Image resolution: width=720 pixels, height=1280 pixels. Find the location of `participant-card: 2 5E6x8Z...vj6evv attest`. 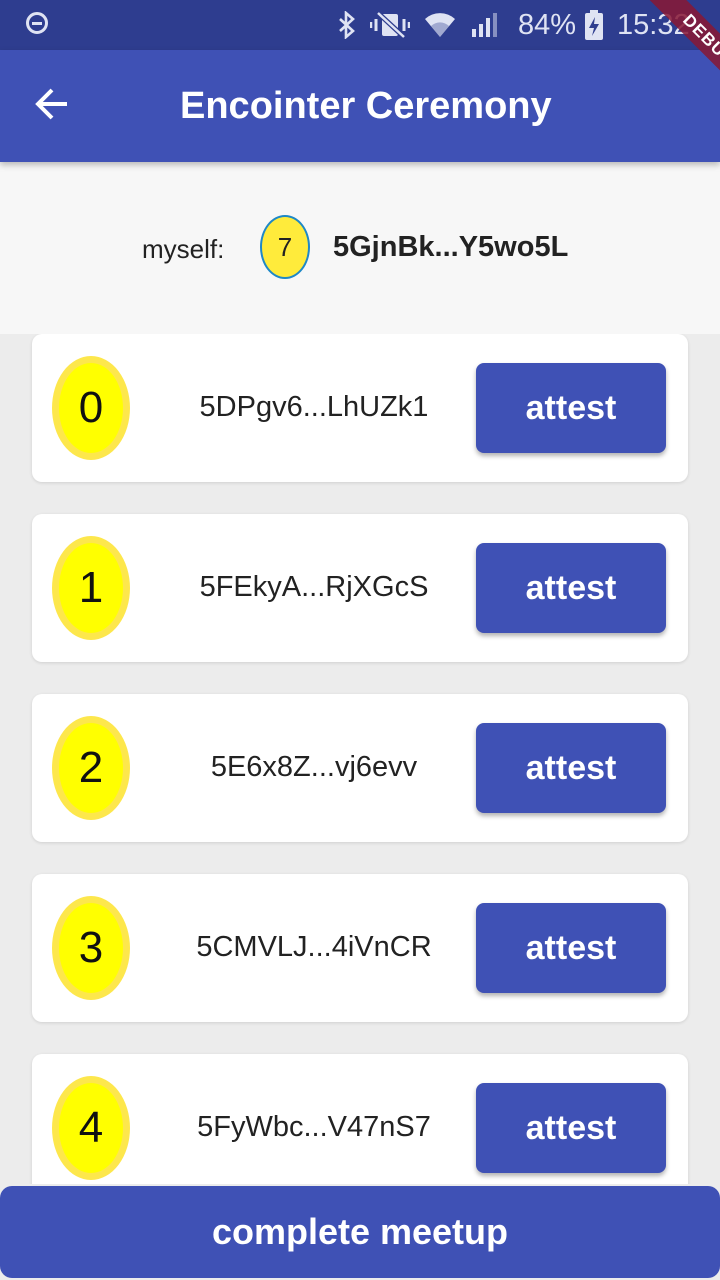

participant-card: 2 5E6x8Z...vj6evv attest is located at coordinates (360, 768).